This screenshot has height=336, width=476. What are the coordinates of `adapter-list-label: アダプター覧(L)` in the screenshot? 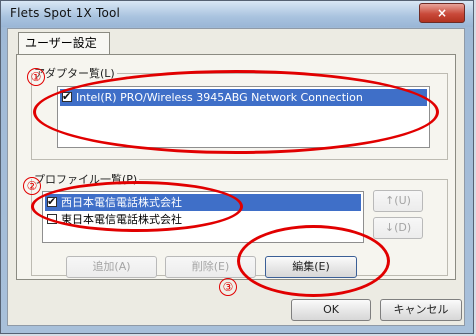 It's located at (74, 73).